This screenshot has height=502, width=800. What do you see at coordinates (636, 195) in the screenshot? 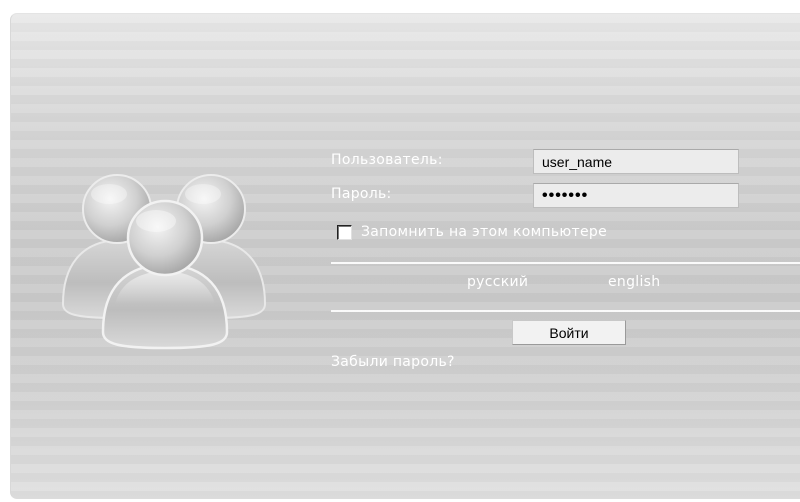
I see `password-input` at bounding box center [636, 195].